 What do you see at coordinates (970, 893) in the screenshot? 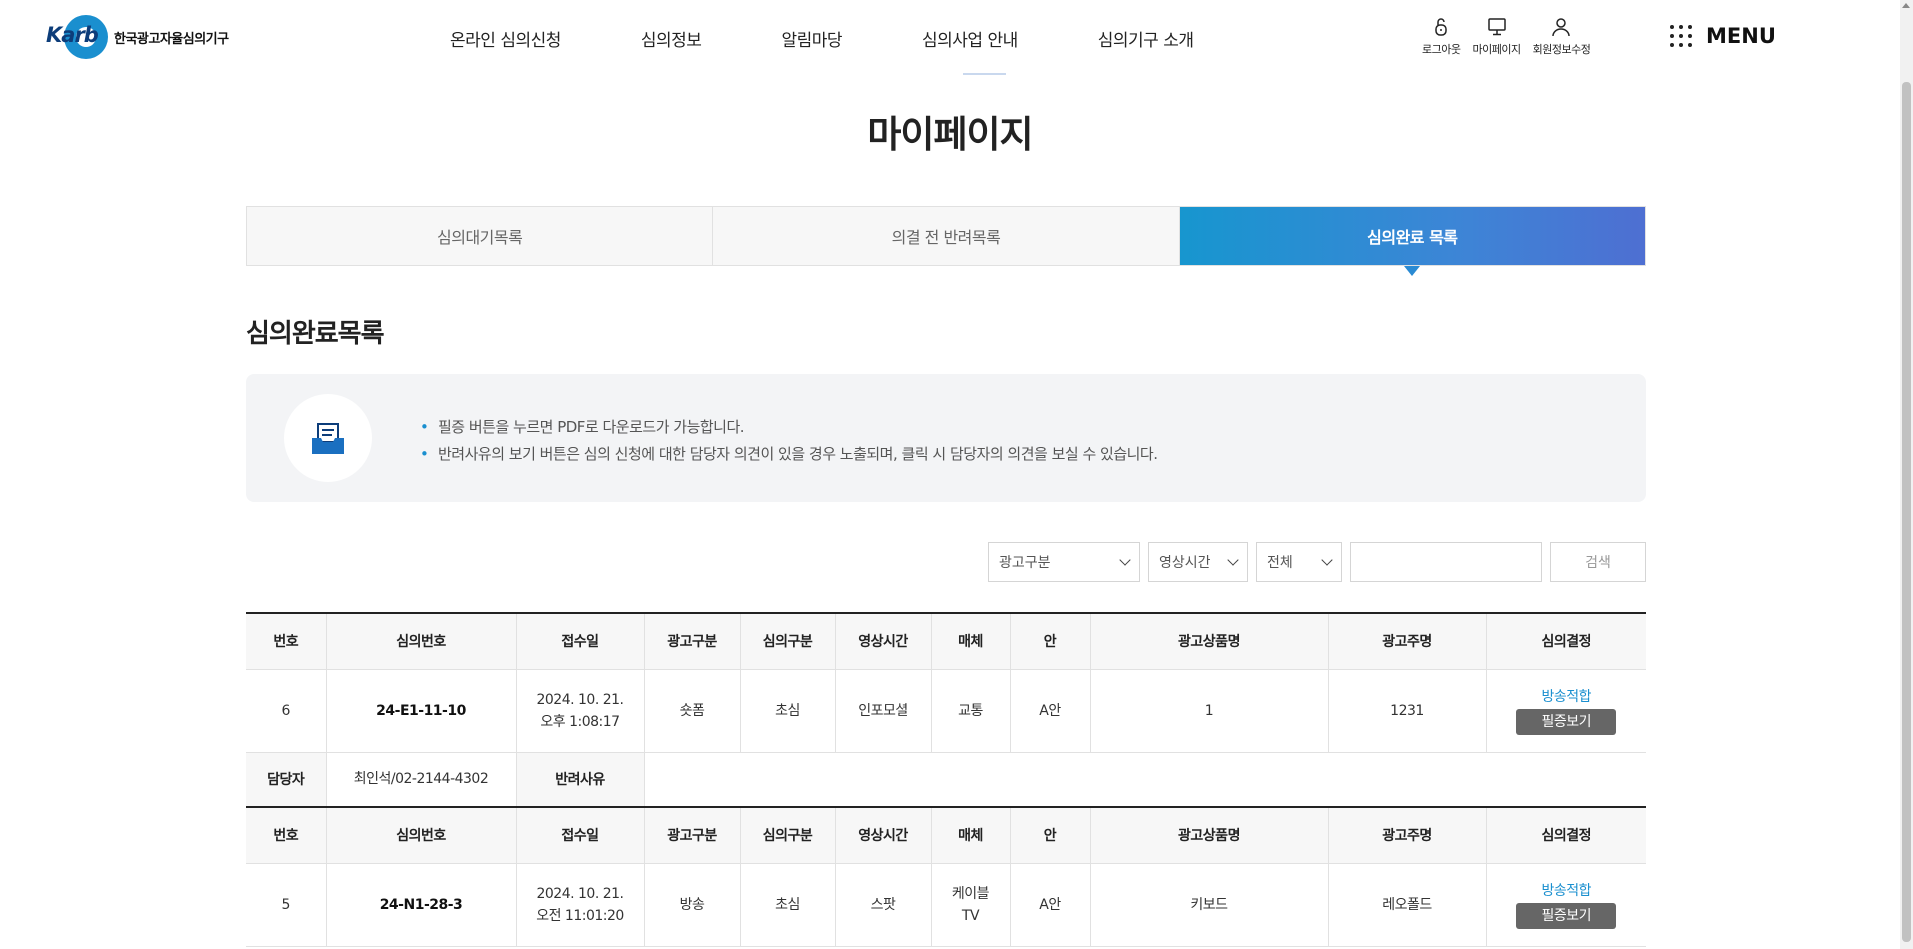
I see `media-line: 케이블` at bounding box center [970, 893].